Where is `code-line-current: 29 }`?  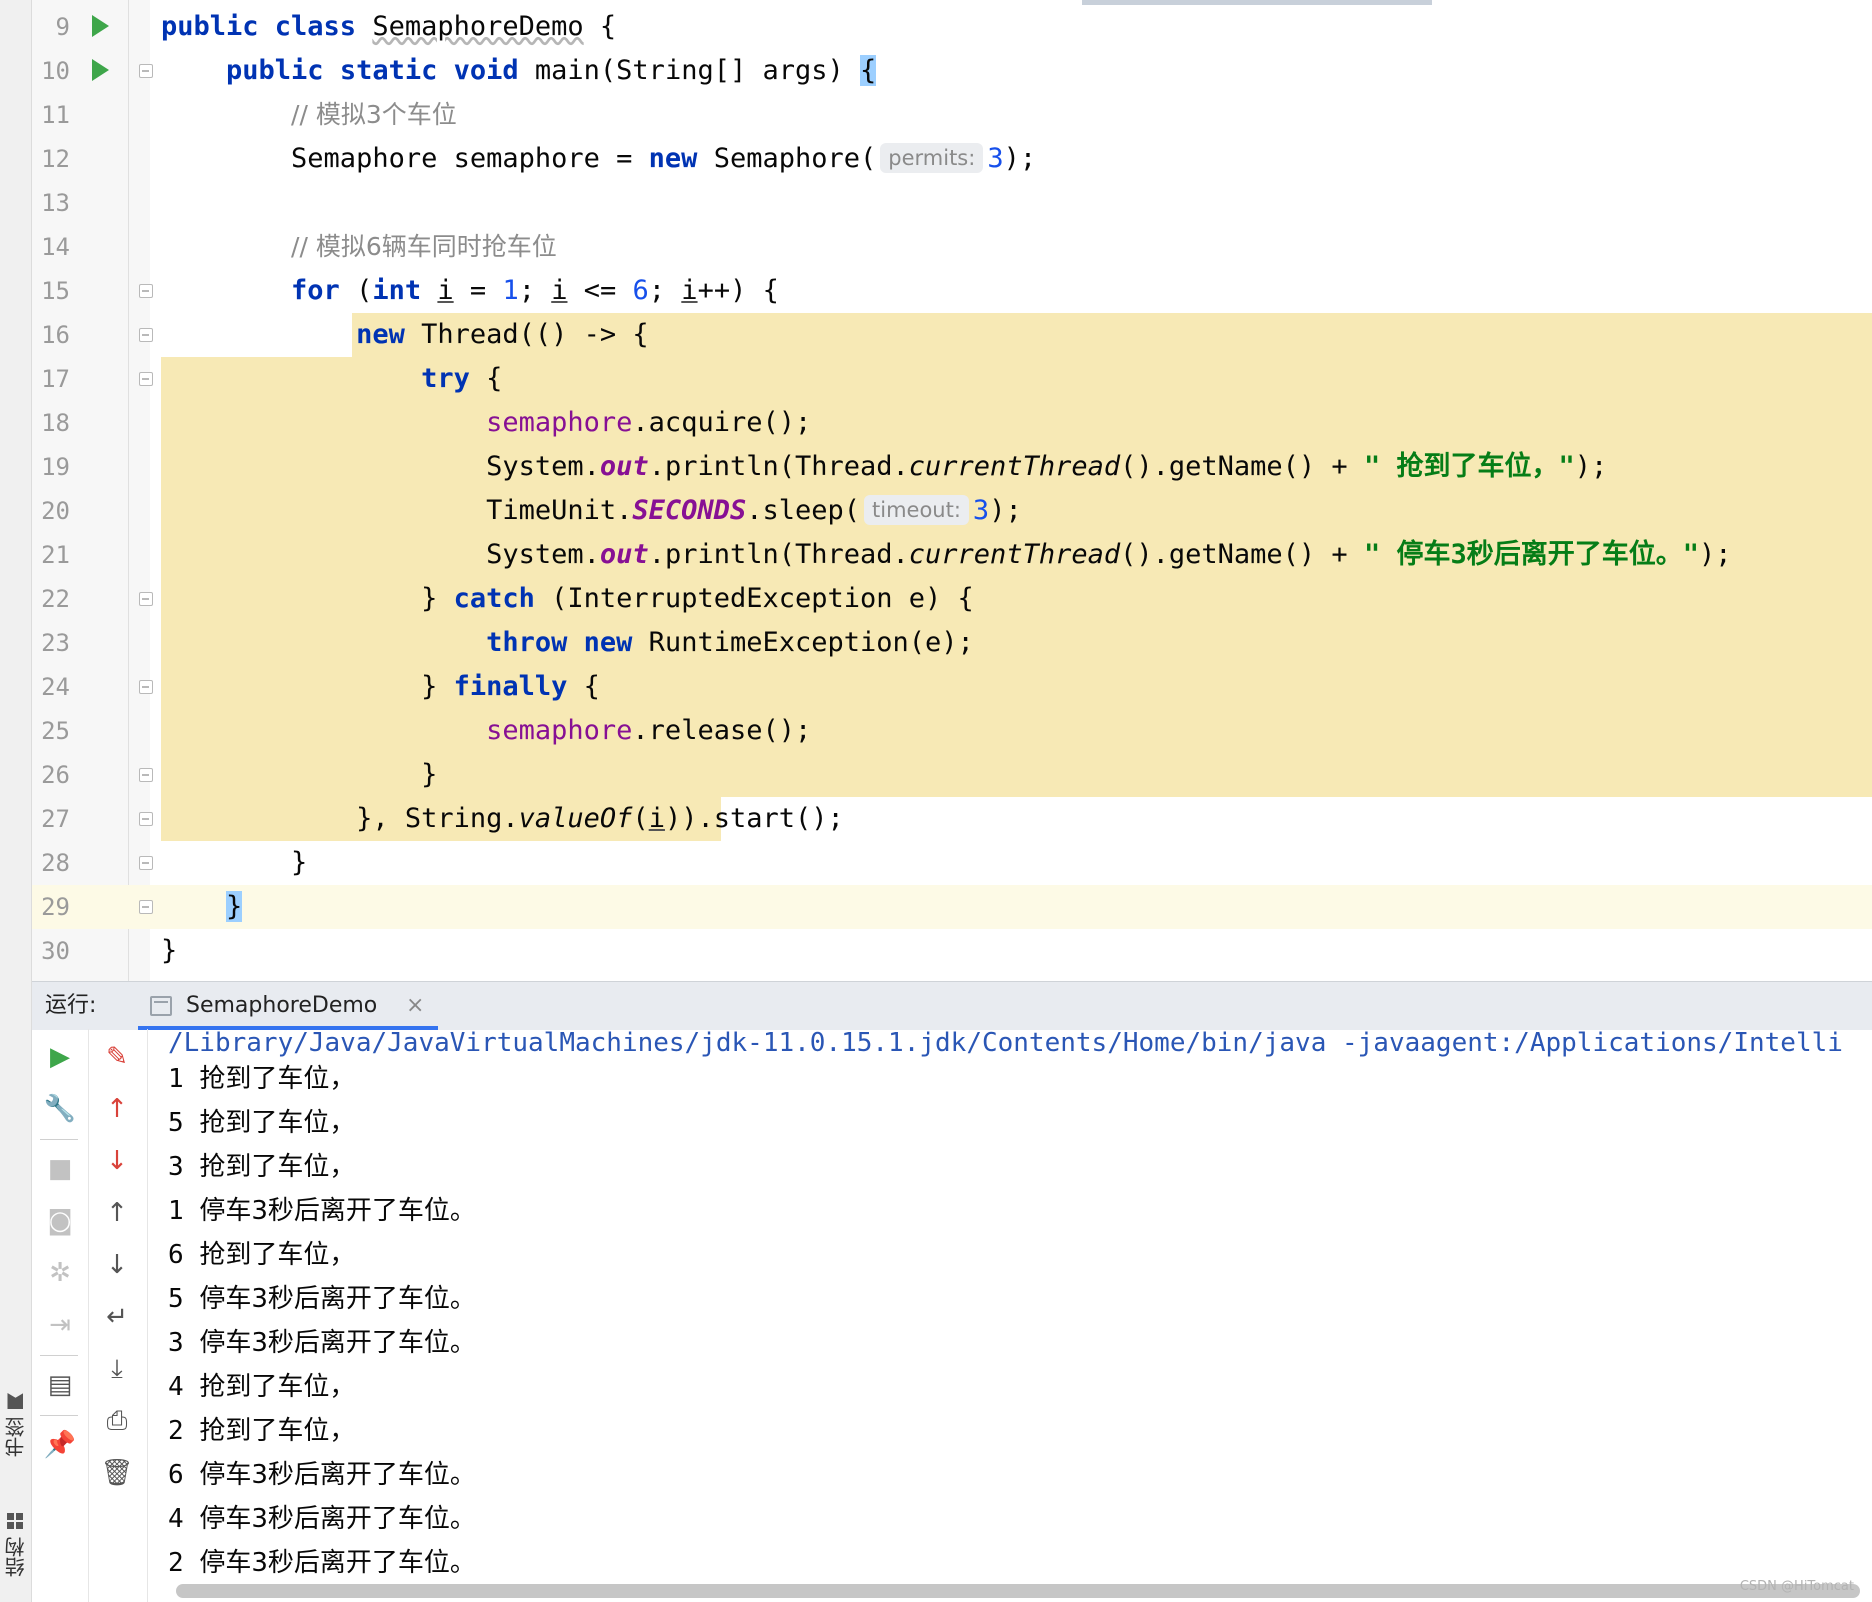 code-line-current: 29 } is located at coordinates (952, 907).